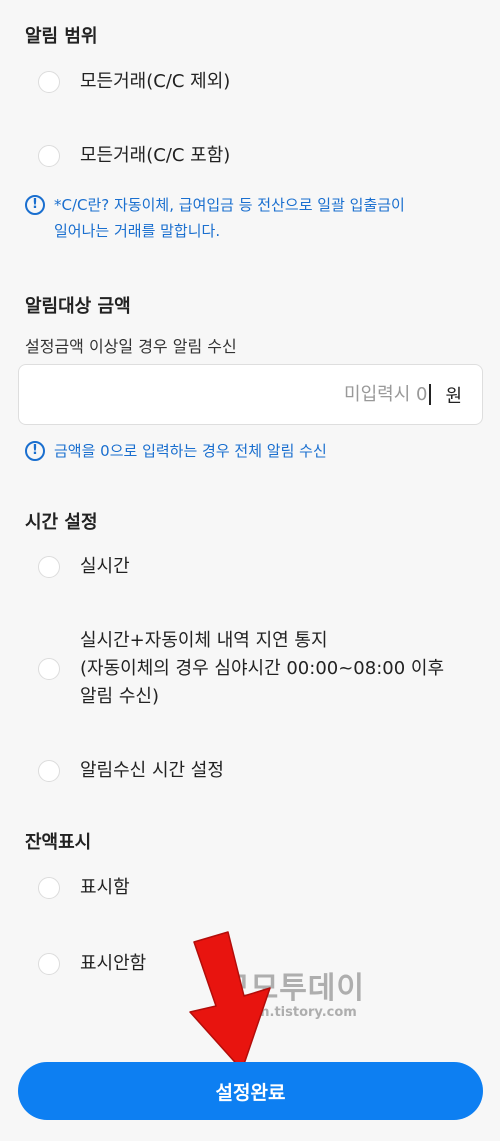 The width and height of the screenshot is (500, 1141). Describe the element at coordinates (229, 205) in the screenshot. I see `info-line: *C/C란? 자동이체, 급여입금 등 전산으로 일괄 입출금이` at that location.